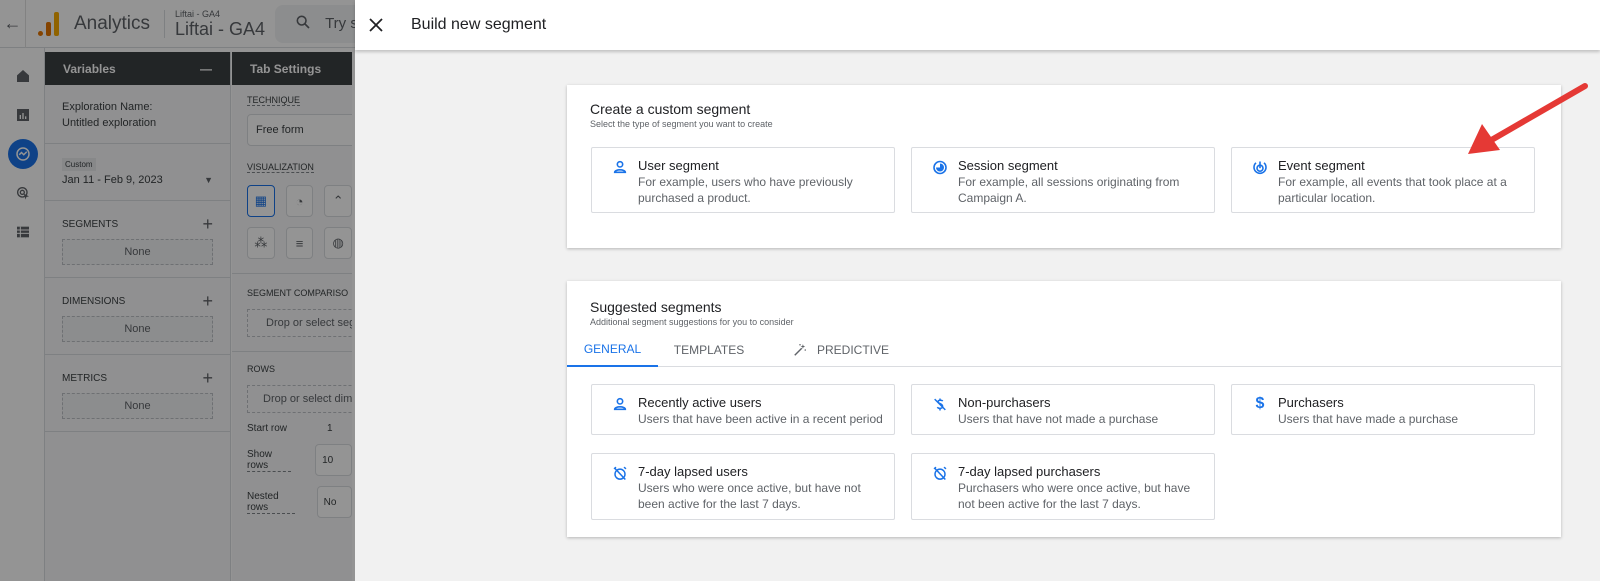 Image resolution: width=1600 pixels, height=581 pixels. I want to click on option-title: 7-day lapsed users, so click(693, 471).